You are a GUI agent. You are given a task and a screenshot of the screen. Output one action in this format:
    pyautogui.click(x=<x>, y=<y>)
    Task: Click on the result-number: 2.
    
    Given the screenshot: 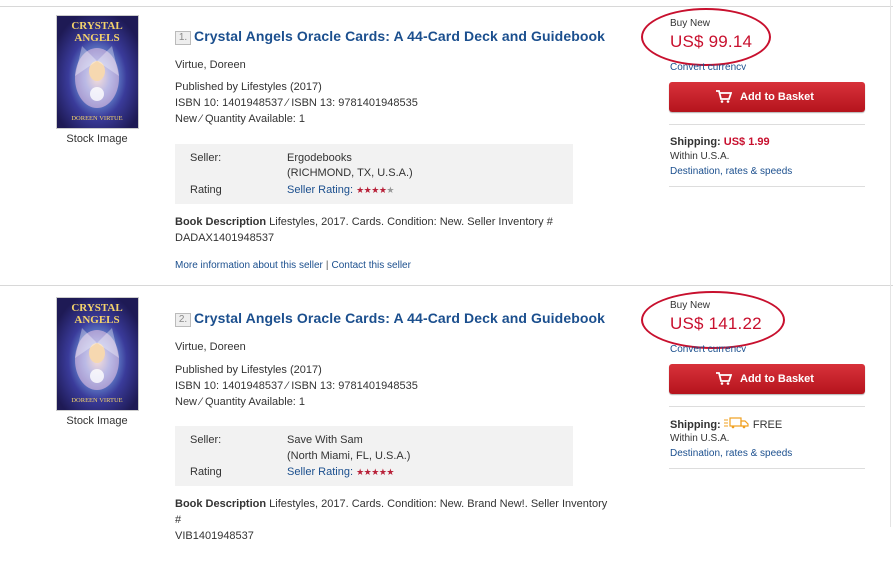 What is the action you would take?
    pyautogui.click(x=183, y=320)
    